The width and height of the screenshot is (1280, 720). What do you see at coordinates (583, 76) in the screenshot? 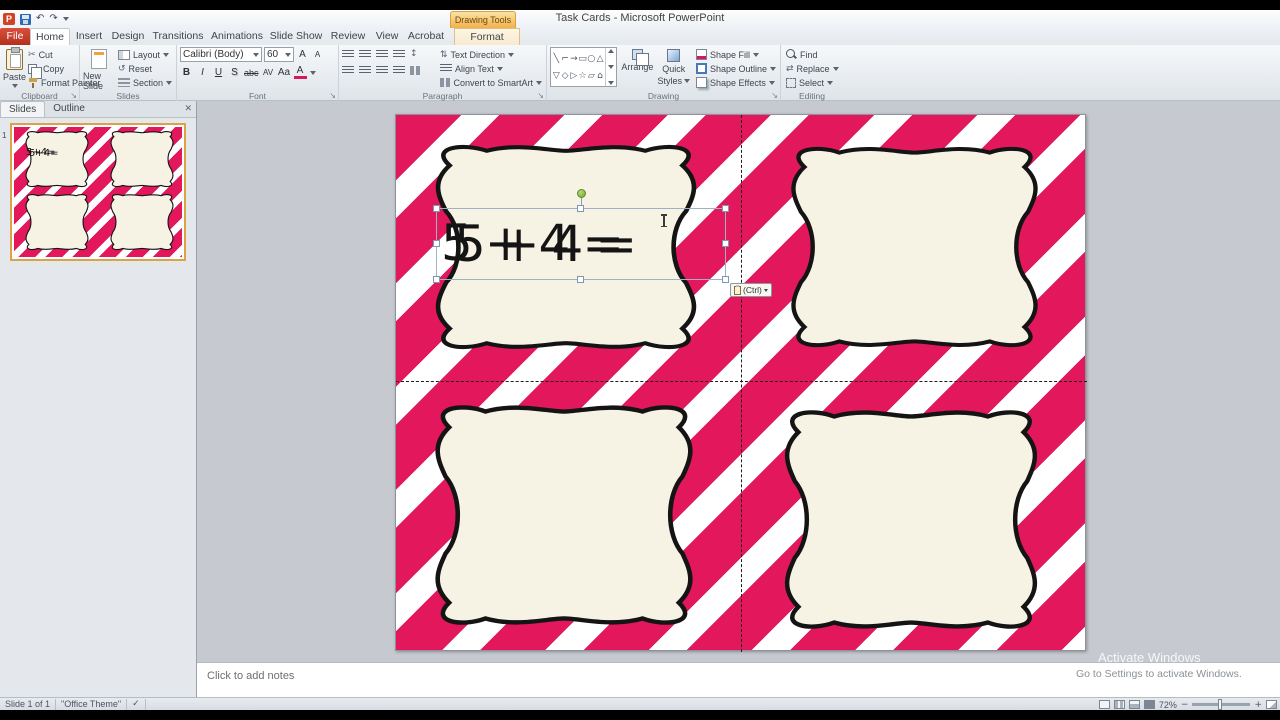
I see `shape-star-icon: ☆` at bounding box center [583, 76].